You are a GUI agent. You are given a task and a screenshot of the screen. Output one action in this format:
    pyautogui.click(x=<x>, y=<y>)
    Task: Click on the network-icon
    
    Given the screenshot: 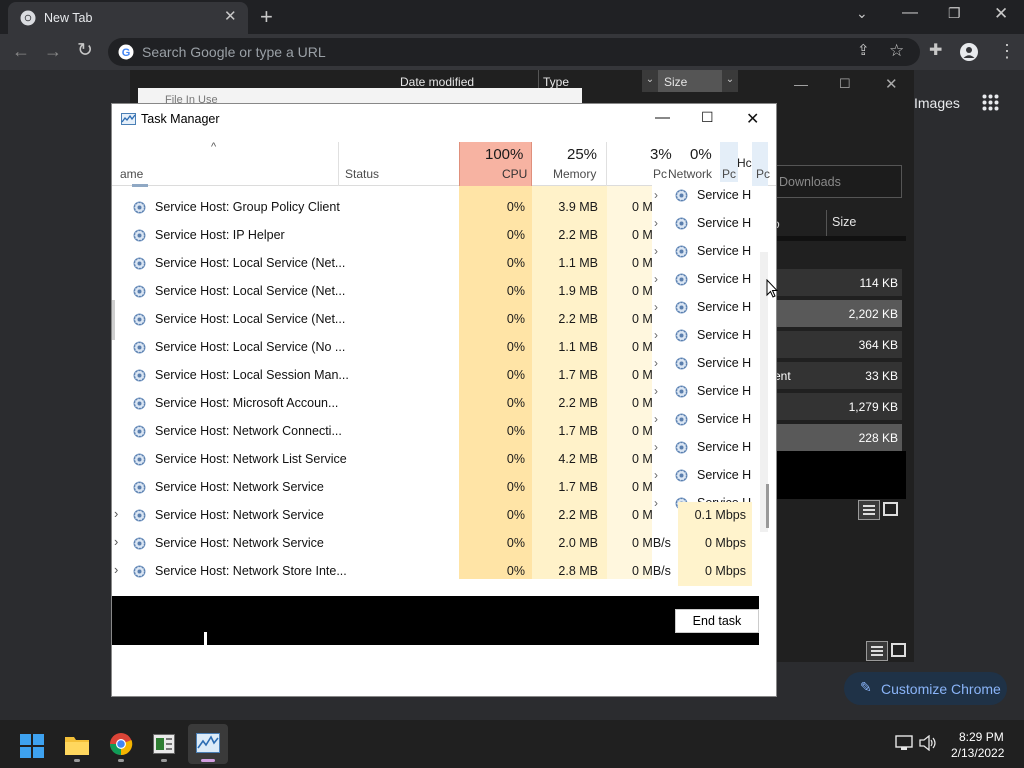 What is the action you would take?
    pyautogui.click(x=904, y=743)
    